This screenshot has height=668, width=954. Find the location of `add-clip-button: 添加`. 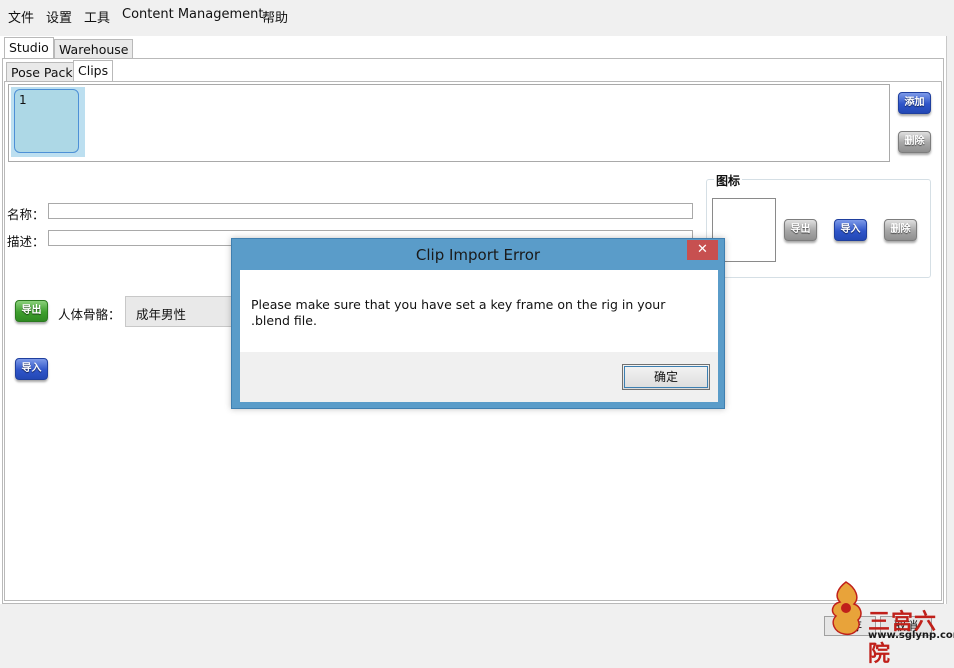

add-clip-button: 添加 is located at coordinates (914, 103).